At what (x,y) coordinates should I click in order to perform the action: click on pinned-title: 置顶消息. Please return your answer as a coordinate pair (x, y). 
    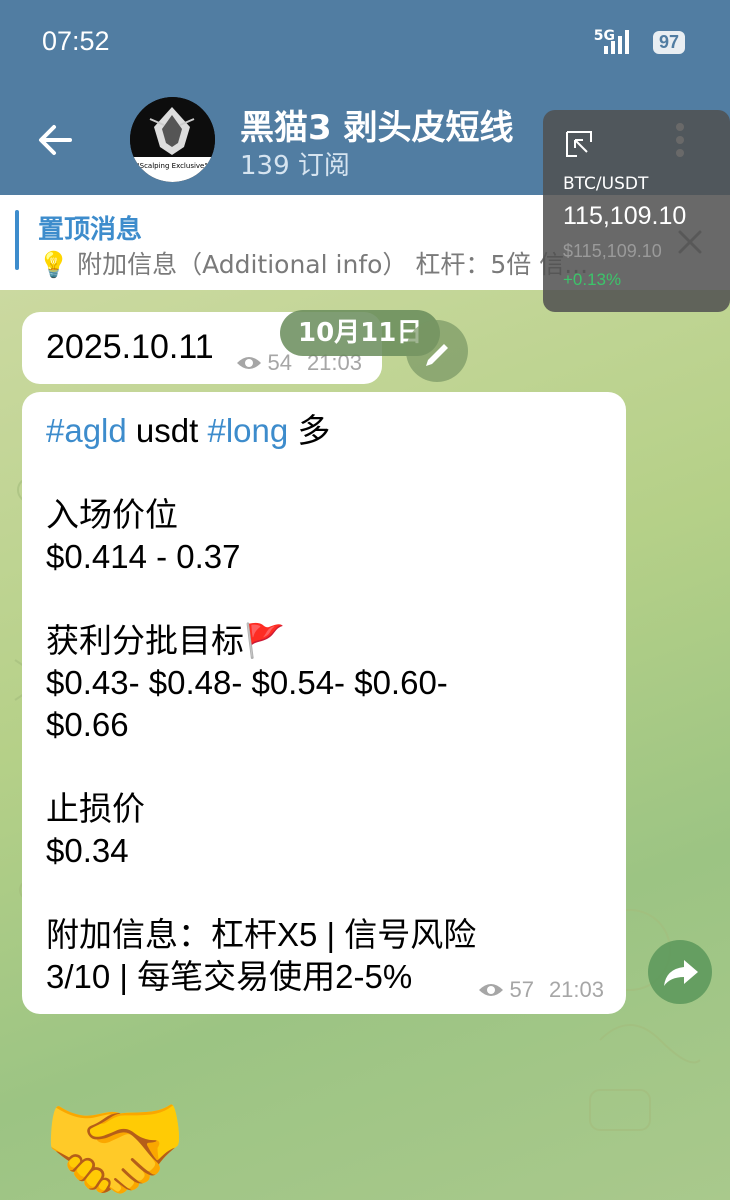
    Looking at the image, I should click on (90, 230).